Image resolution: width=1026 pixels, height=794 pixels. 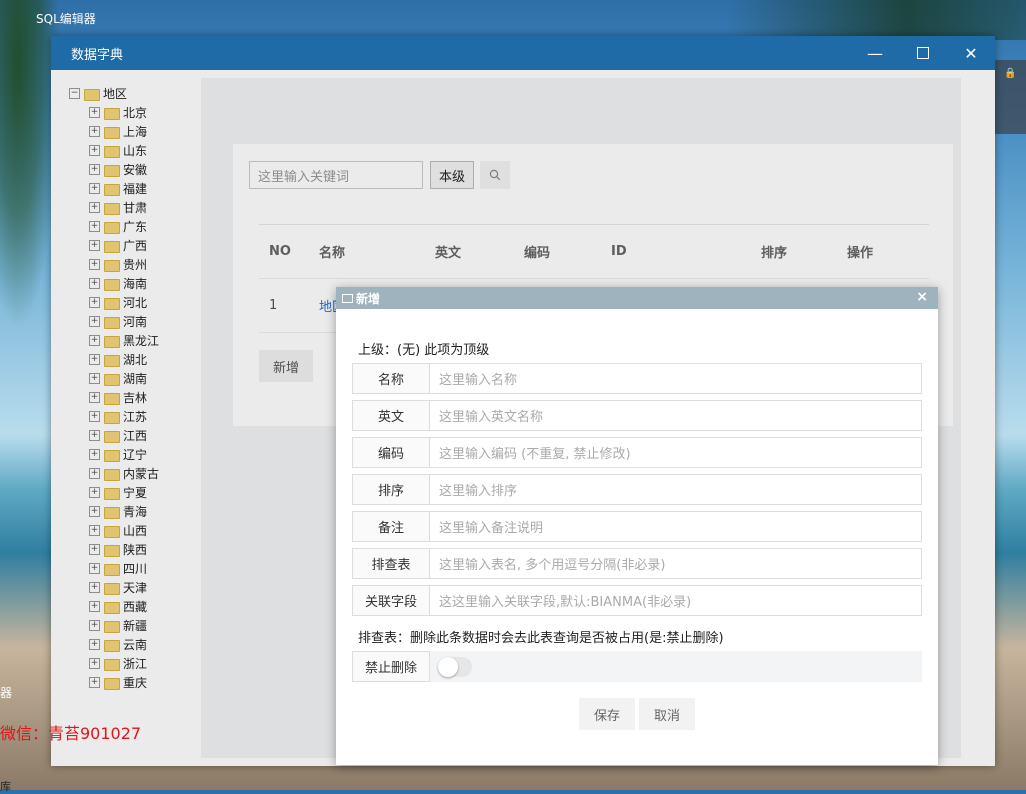 I want to click on remark-input: 这里输入备注说明, so click(x=676, y=526).